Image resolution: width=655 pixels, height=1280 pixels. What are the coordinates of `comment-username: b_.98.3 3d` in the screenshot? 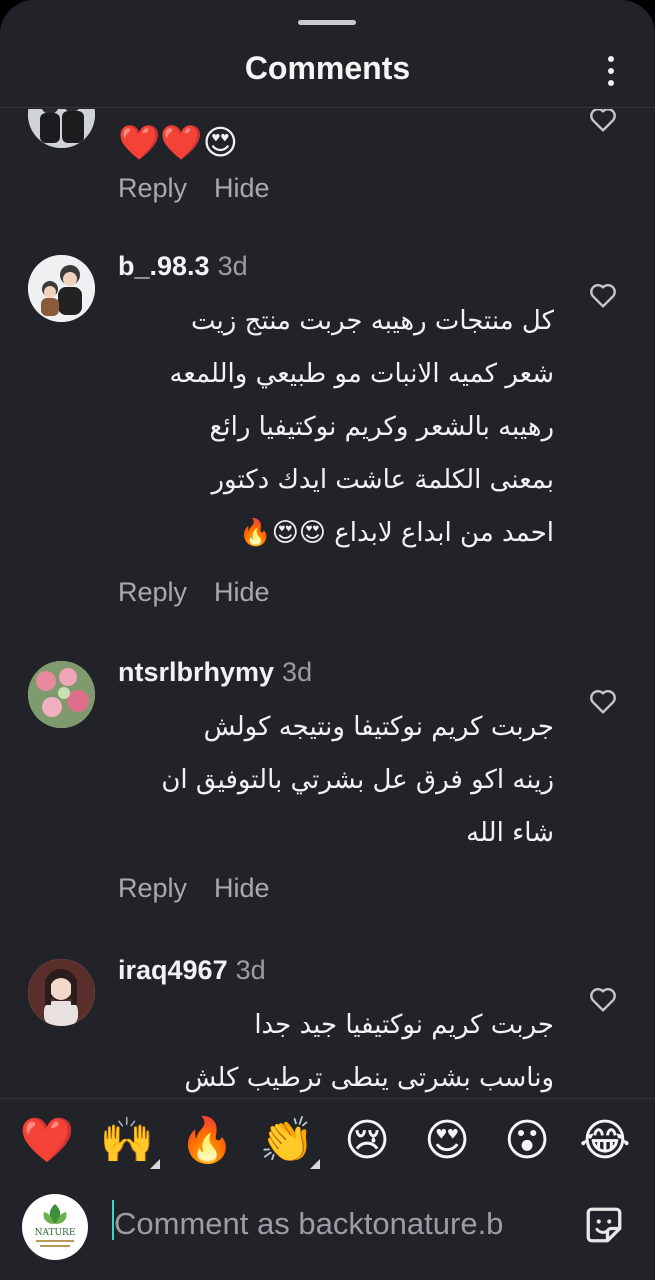 It's located at (183, 266).